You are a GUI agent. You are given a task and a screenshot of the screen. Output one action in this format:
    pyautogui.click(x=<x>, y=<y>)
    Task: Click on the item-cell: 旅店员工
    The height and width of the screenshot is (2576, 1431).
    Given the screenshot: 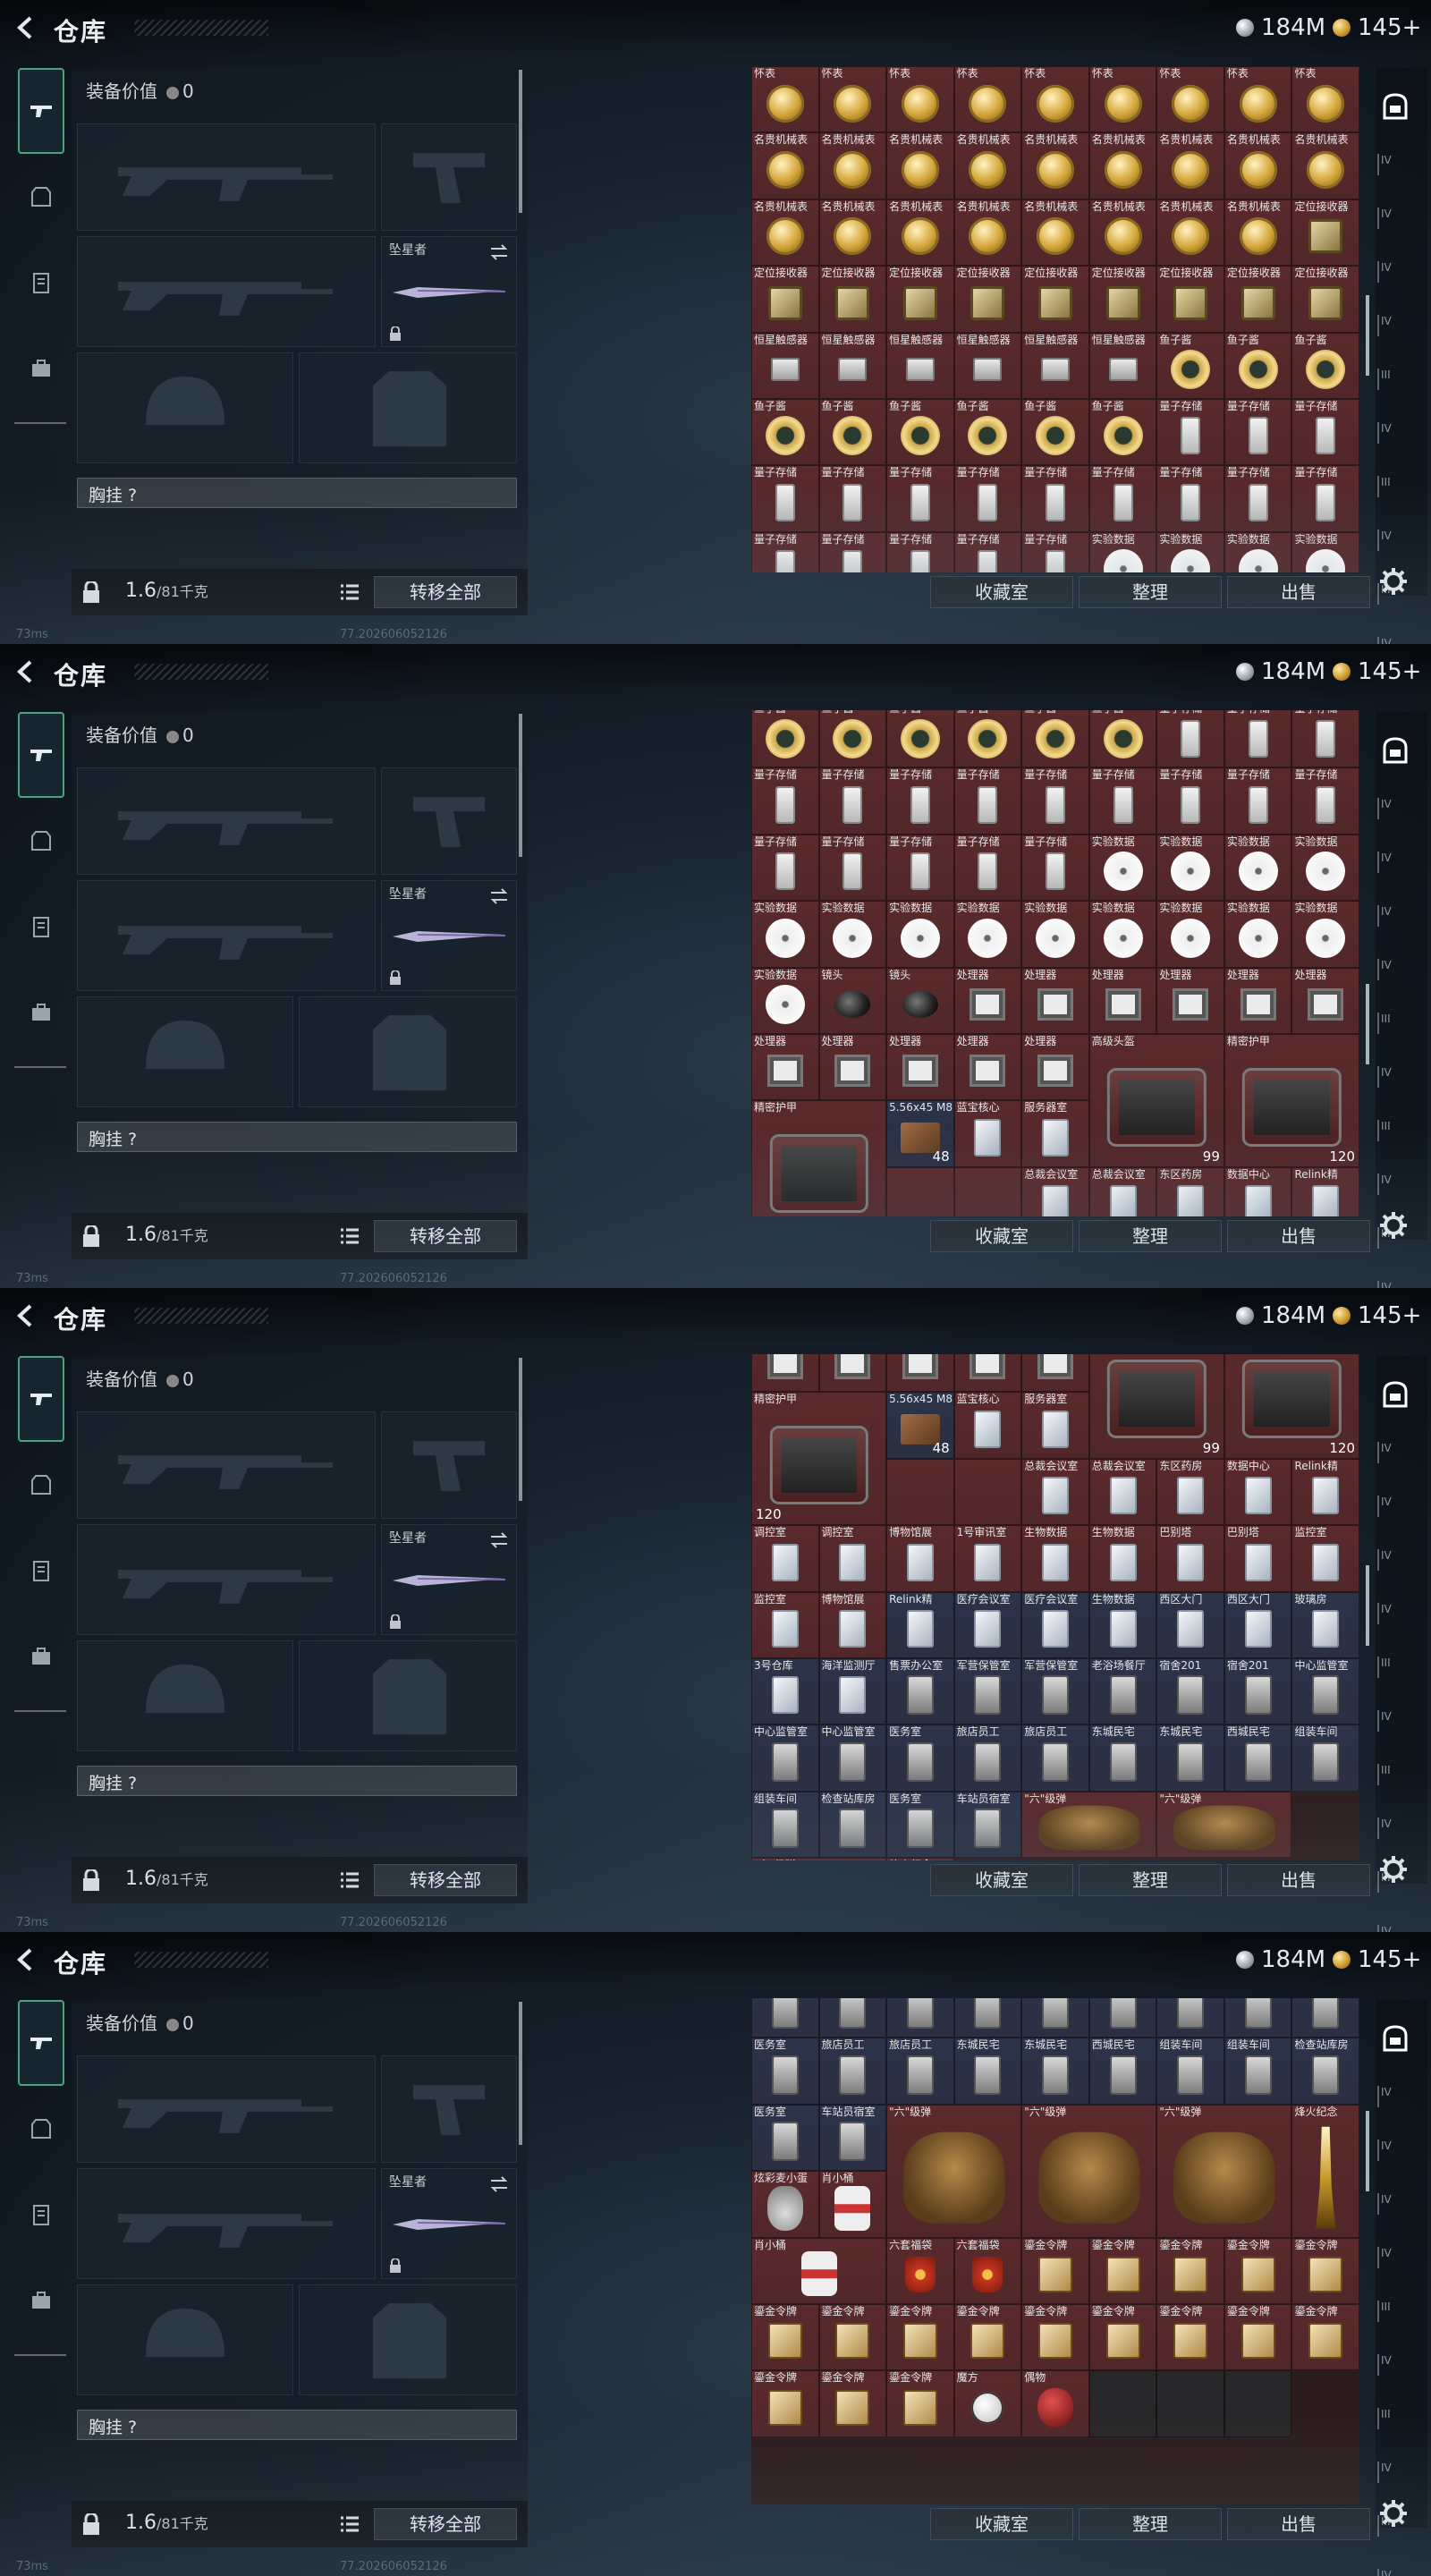 What is the action you would take?
    pyautogui.click(x=920, y=2071)
    